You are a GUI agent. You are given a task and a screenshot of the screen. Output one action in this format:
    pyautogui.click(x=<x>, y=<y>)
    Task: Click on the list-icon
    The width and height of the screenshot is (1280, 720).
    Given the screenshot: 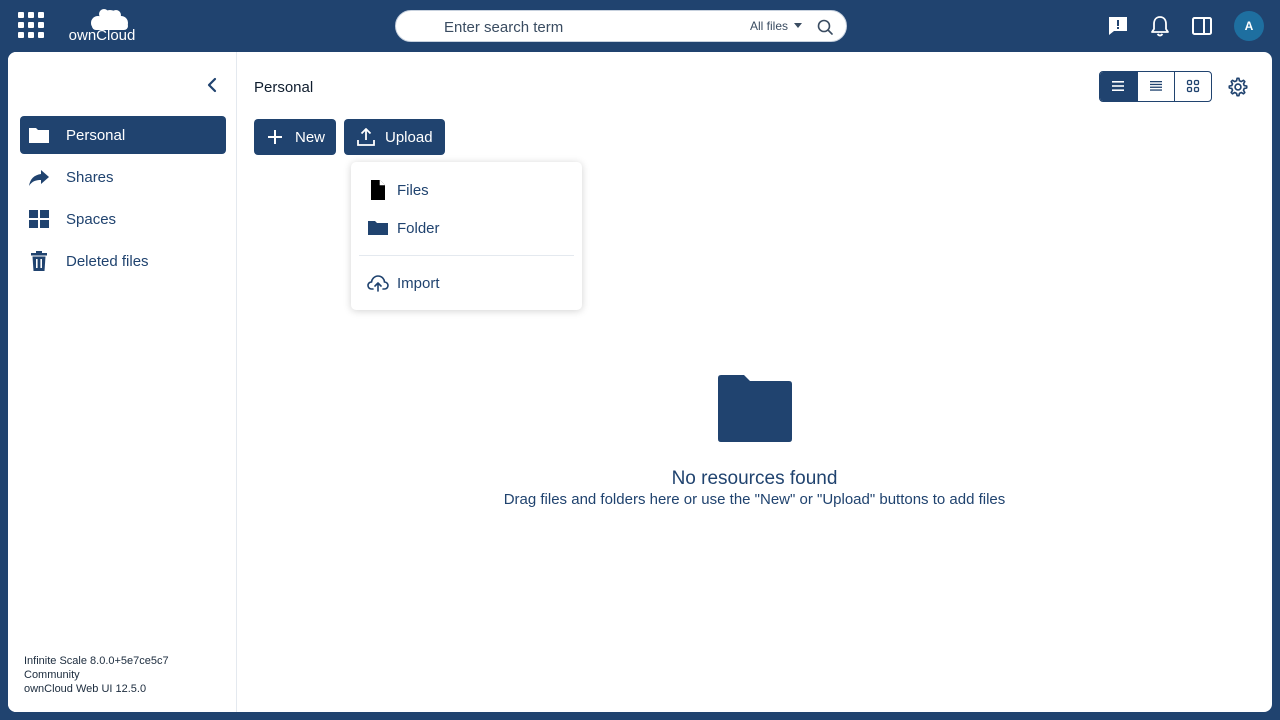 What is the action you would take?
    pyautogui.click(x=1118, y=86)
    